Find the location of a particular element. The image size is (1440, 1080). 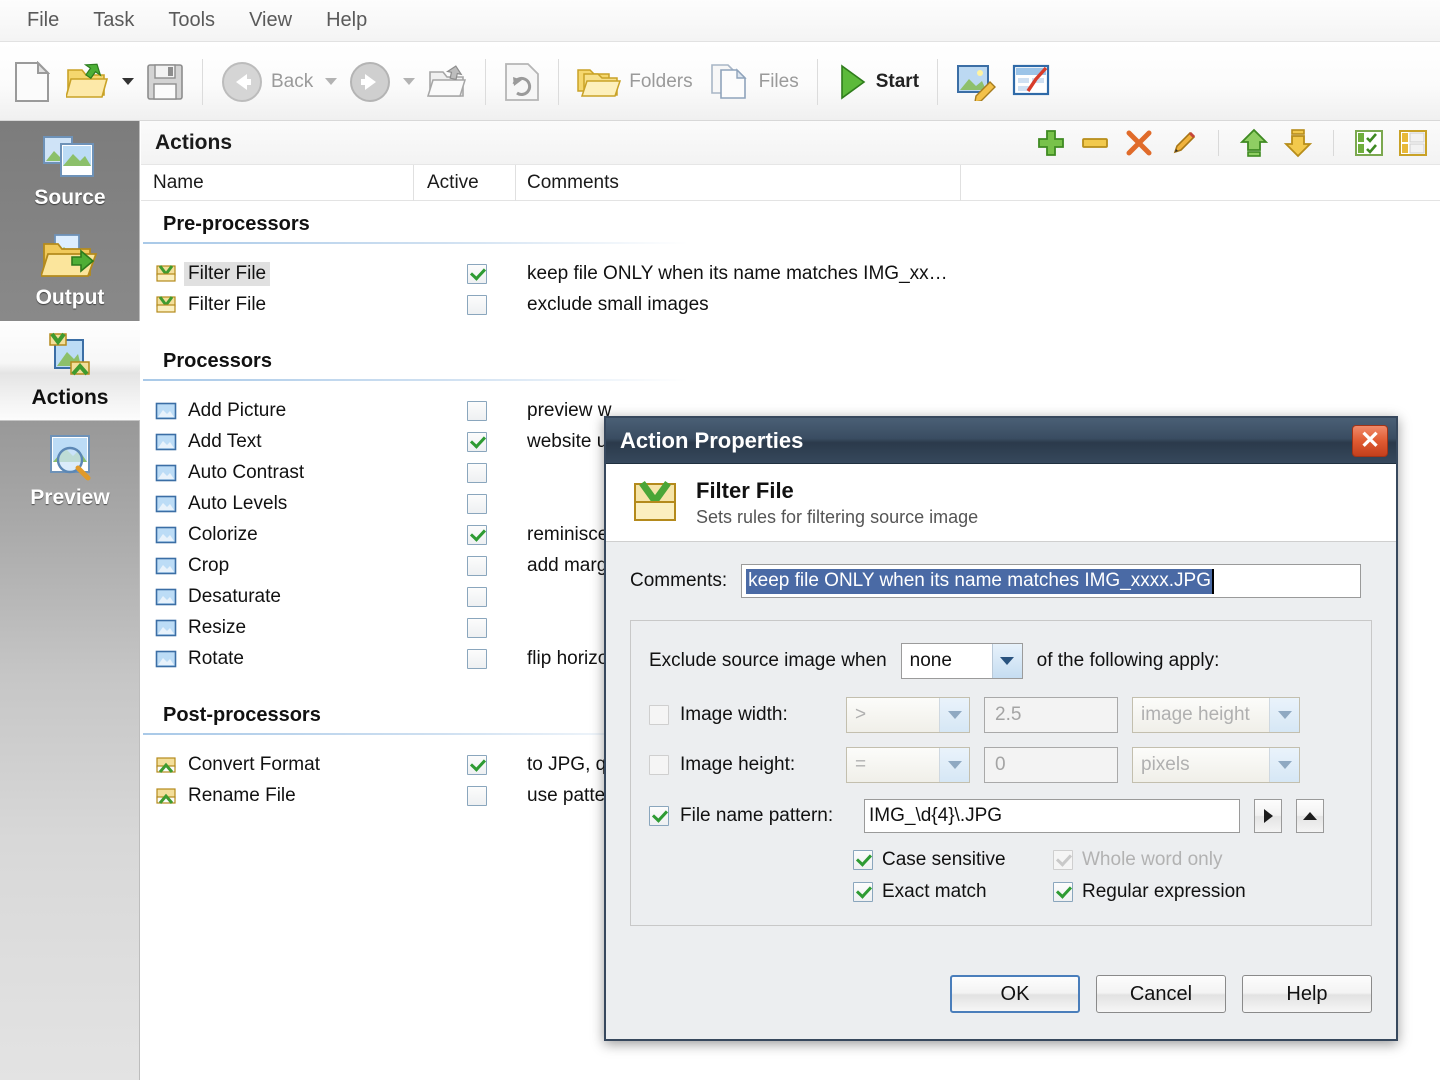

edit-image-button is located at coordinates (976, 82).